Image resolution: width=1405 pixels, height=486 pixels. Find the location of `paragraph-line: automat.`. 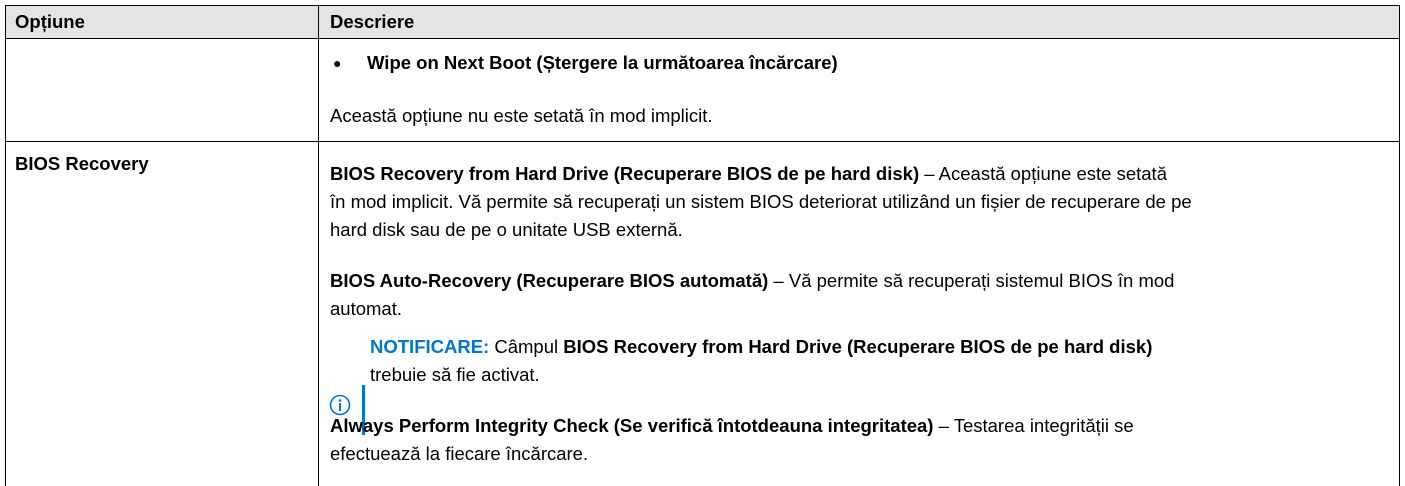

paragraph-line: automat. is located at coordinates (366, 308).